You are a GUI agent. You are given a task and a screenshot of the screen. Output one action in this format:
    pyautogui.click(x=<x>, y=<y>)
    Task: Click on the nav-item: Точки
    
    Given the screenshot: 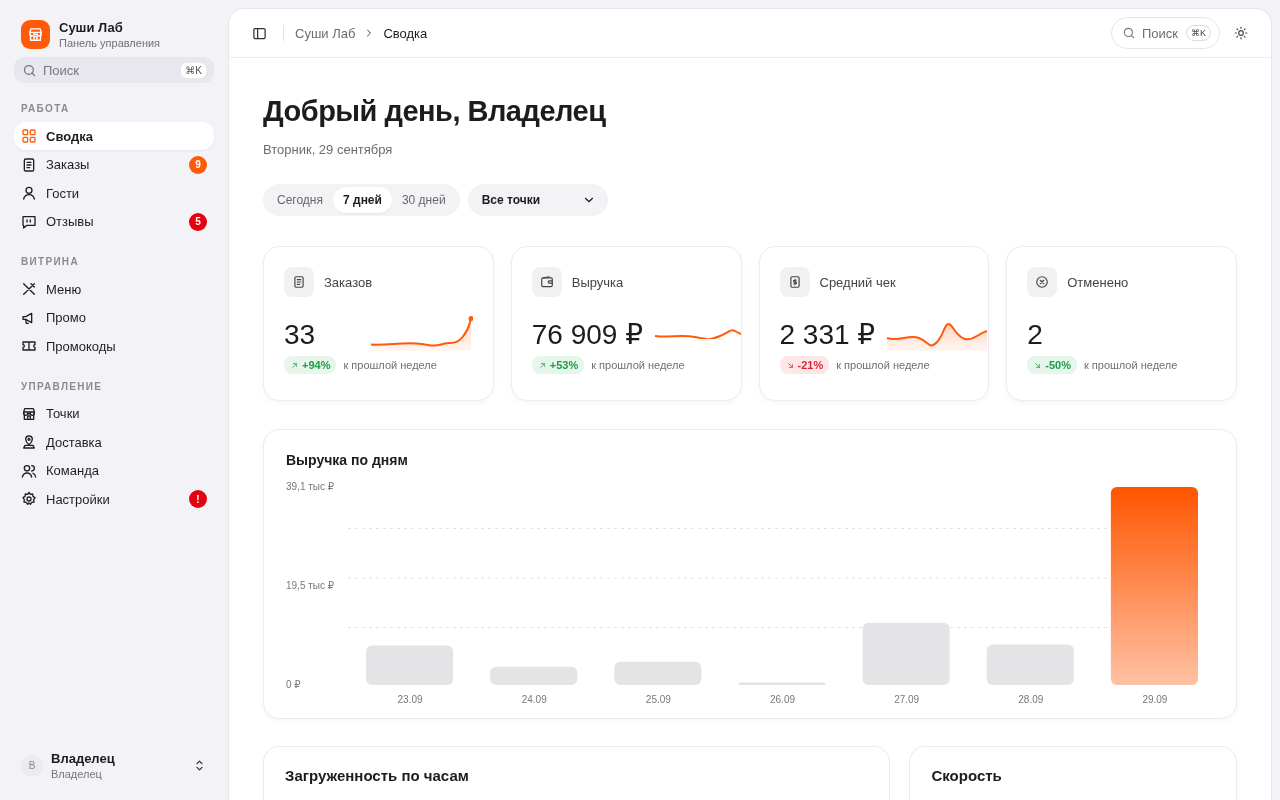 What is the action you would take?
    pyautogui.click(x=114, y=413)
    